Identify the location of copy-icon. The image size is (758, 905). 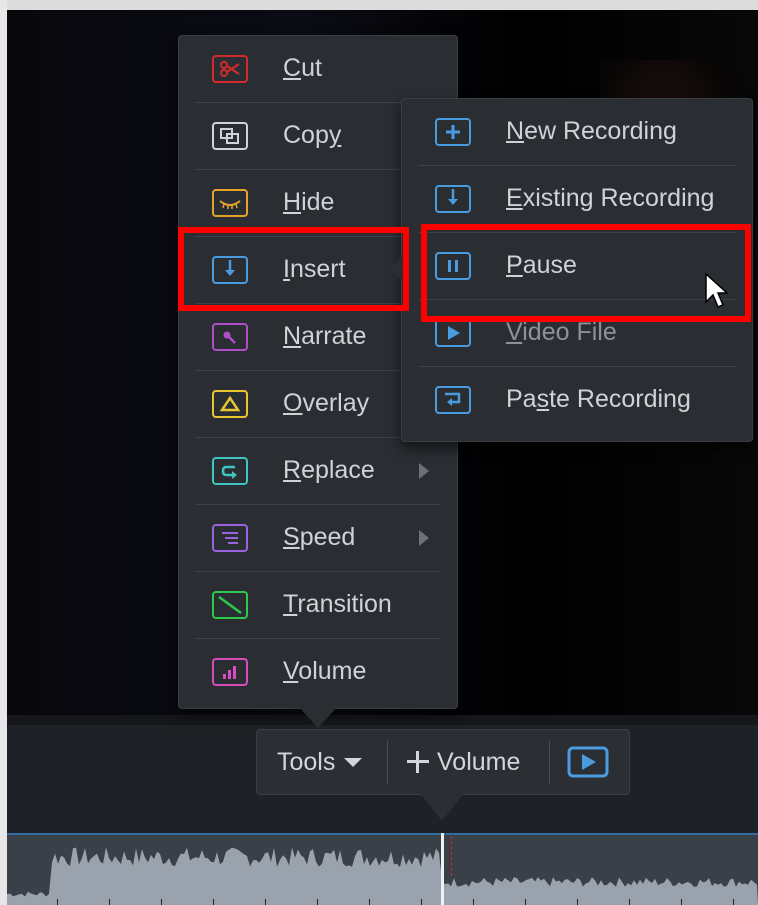
(230, 136).